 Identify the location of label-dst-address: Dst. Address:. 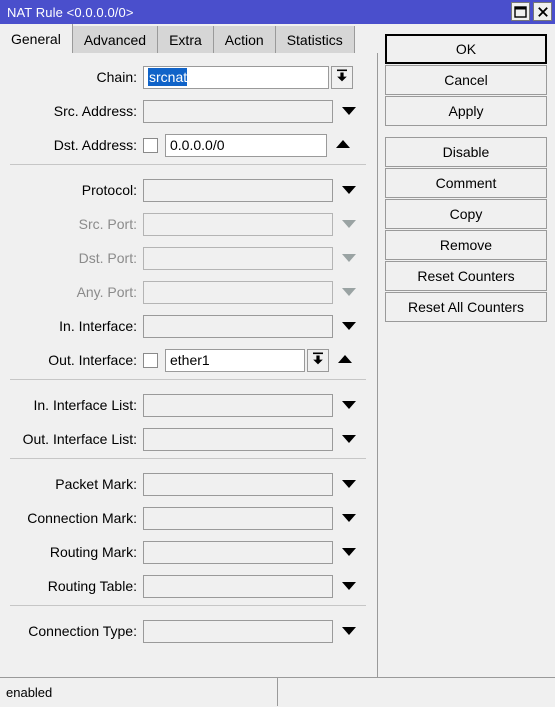
(95, 145).